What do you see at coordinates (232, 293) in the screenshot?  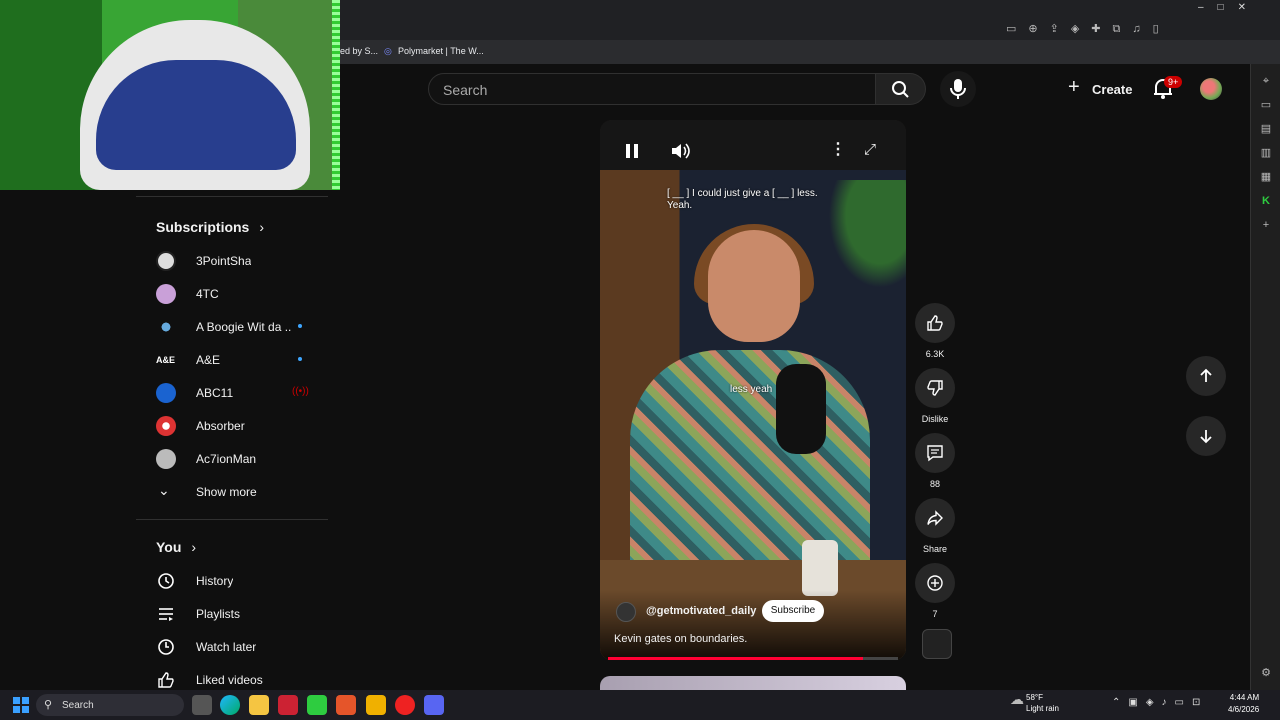 I see `sidebar-item-4tc: 4TC` at bounding box center [232, 293].